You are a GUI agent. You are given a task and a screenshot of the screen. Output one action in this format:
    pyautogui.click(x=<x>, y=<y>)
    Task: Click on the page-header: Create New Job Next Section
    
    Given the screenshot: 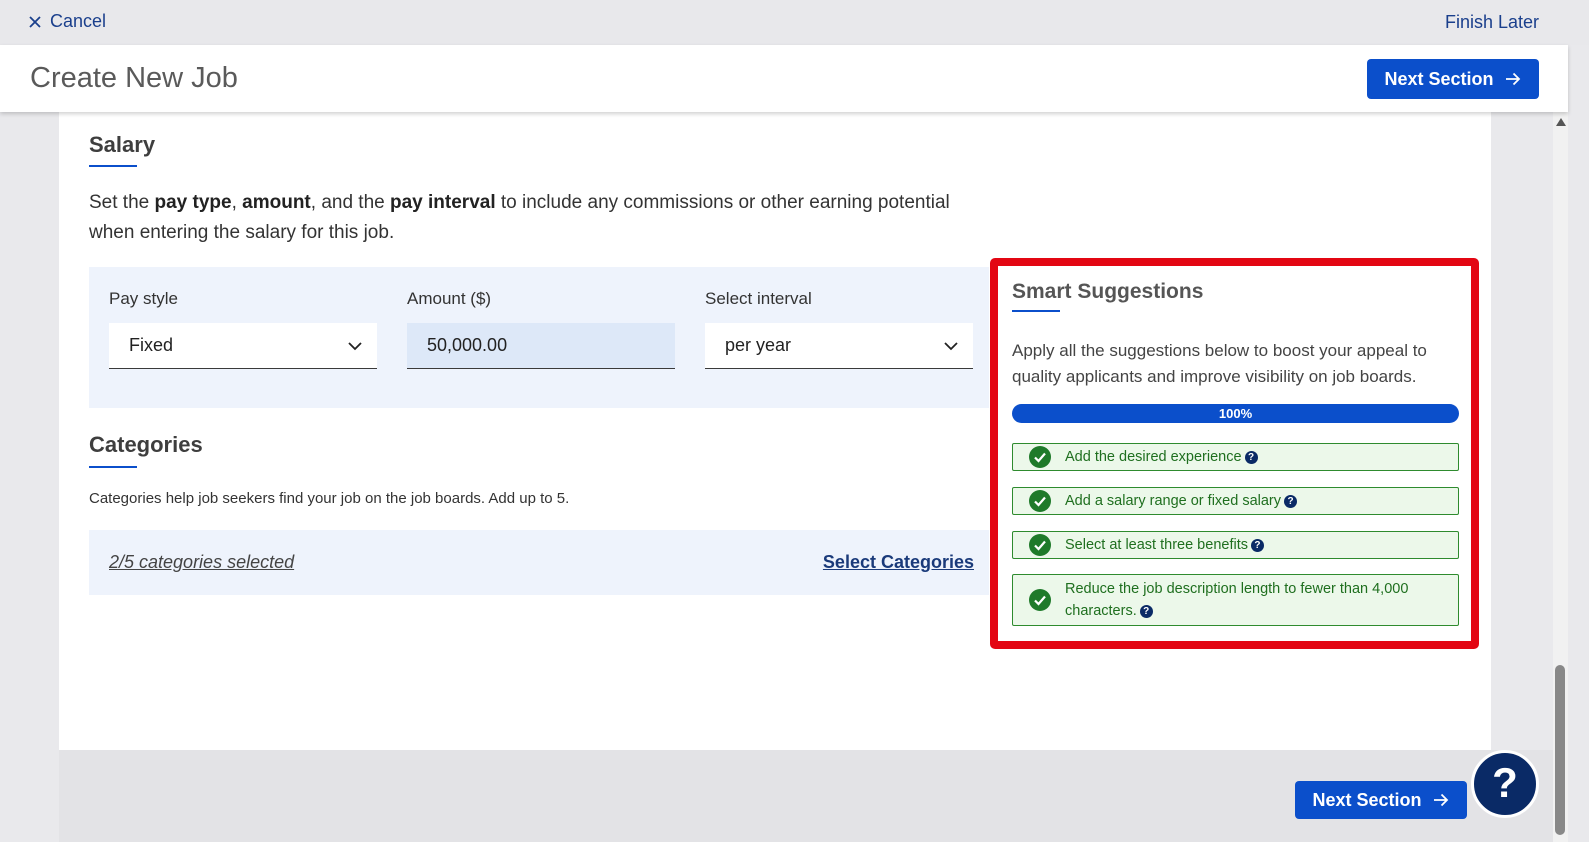 What is the action you would take?
    pyautogui.click(x=784, y=78)
    